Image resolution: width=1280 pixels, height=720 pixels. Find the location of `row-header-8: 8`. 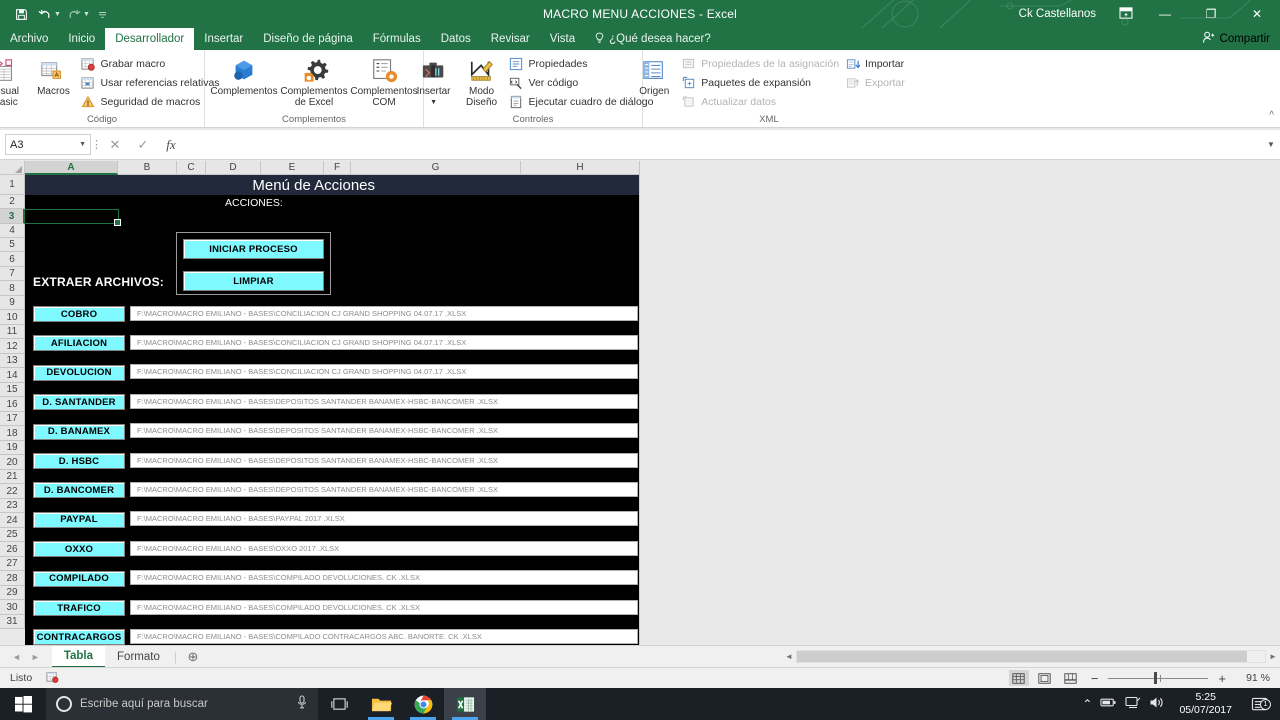

row-header-8: 8 is located at coordinates (12, 288).